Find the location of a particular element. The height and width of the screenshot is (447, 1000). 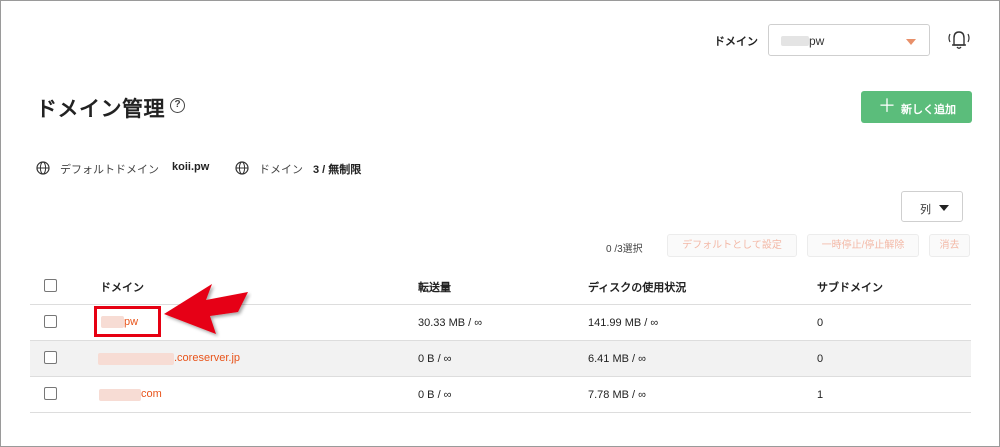

domain-count-label: ドメイン is located at coordinates (281, 170).